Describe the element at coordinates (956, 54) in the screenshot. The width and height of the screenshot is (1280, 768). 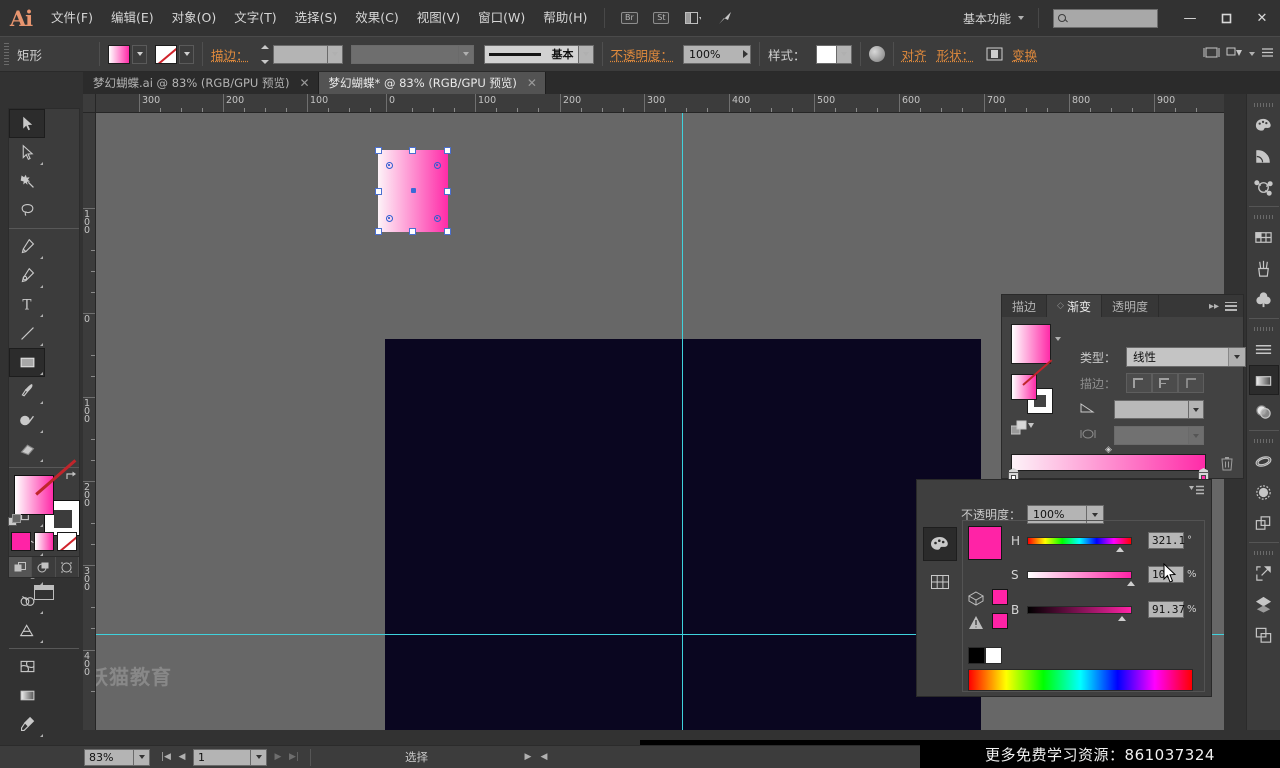
I see `shape-label: 形状：` at that location.